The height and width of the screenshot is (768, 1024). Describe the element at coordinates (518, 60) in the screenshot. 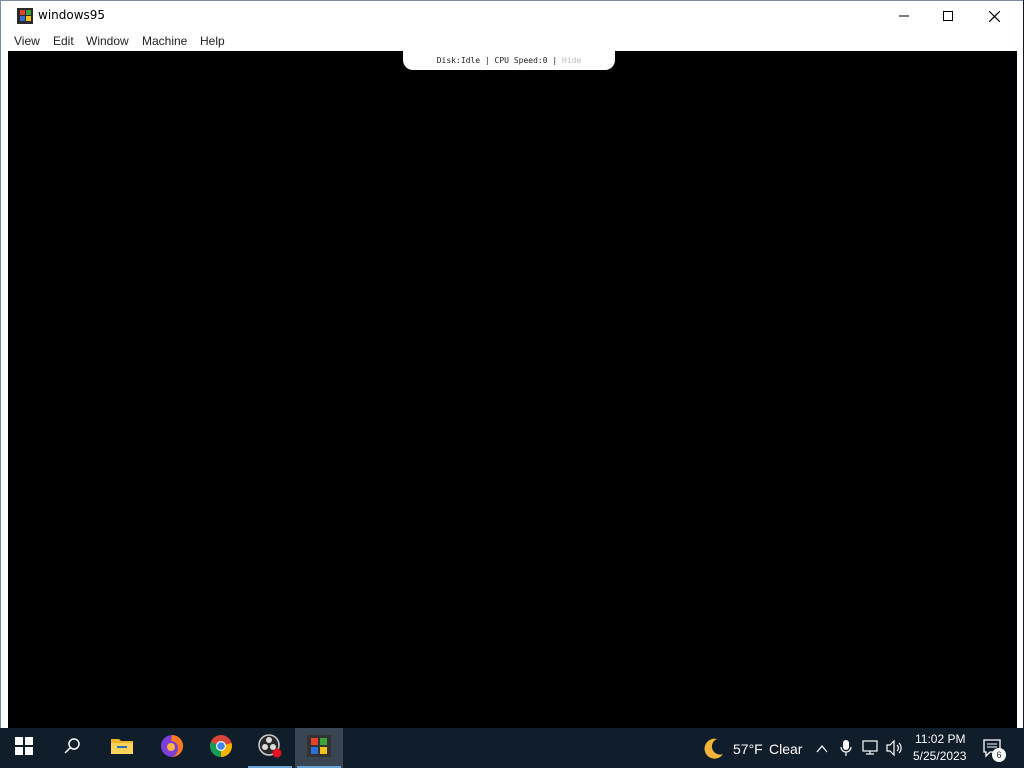

I see `cpu-label: CPU Speed:` at that location.